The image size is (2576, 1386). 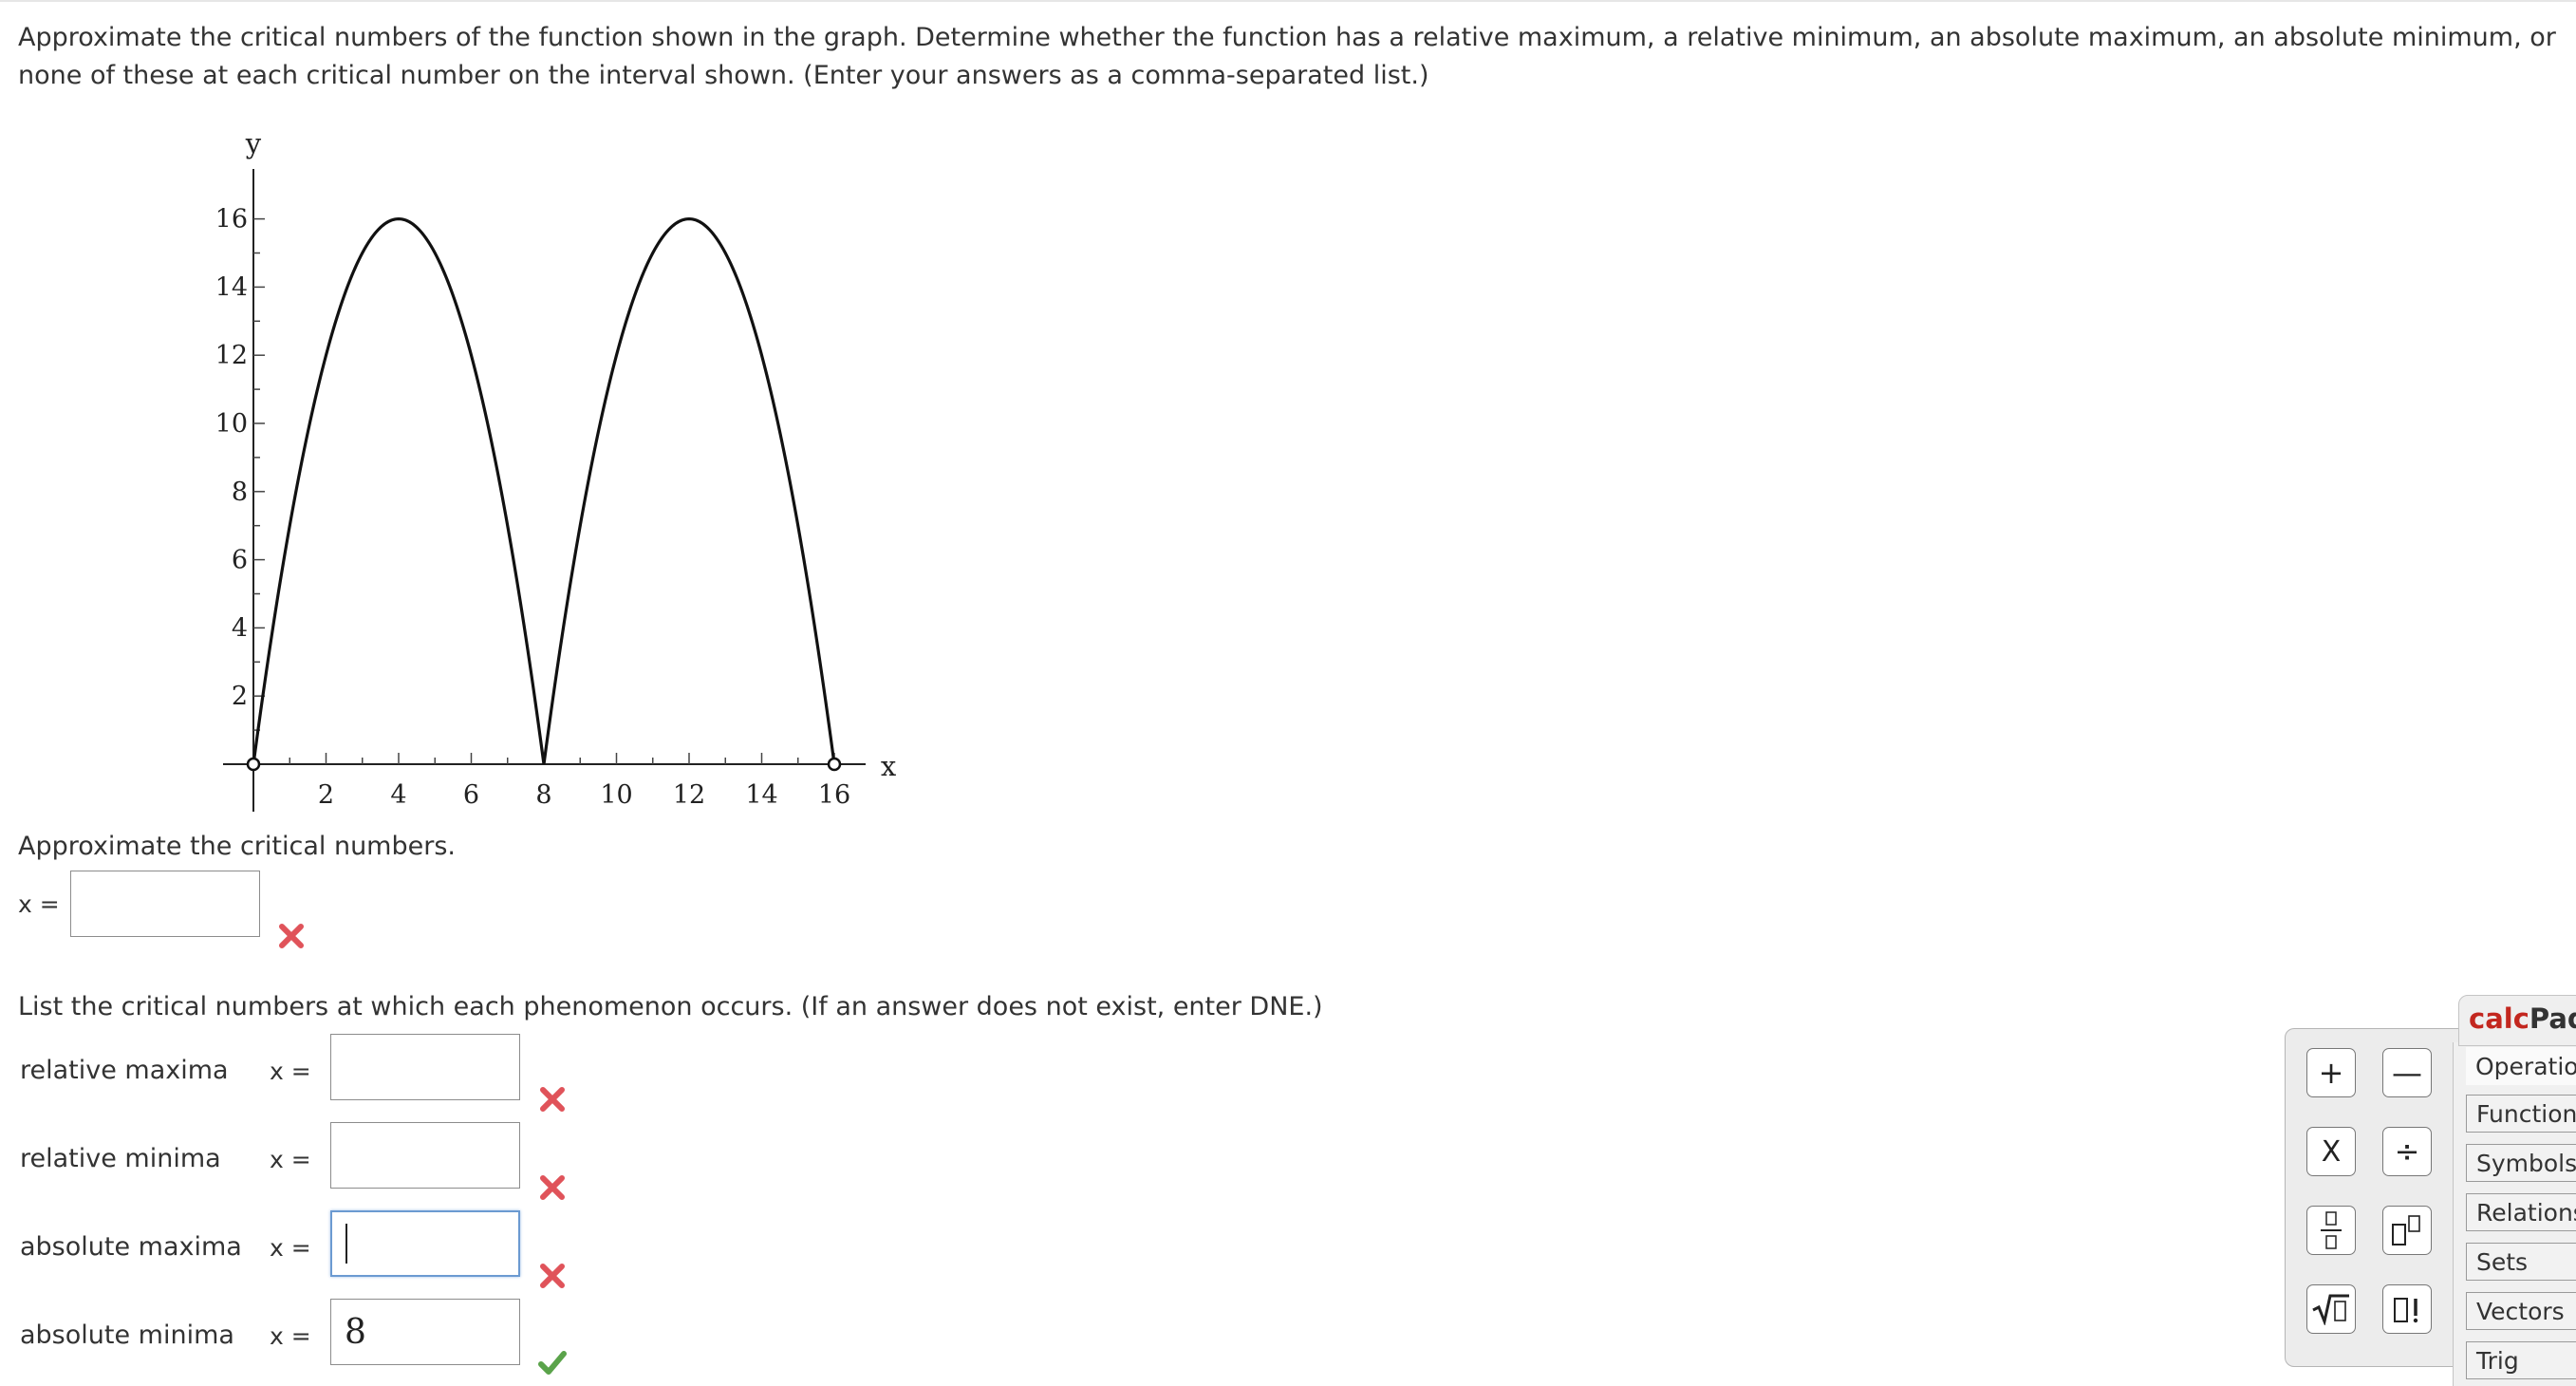 I want to click on absolute-maxima-label: absolute maxima, so click(x=131, y=1247).